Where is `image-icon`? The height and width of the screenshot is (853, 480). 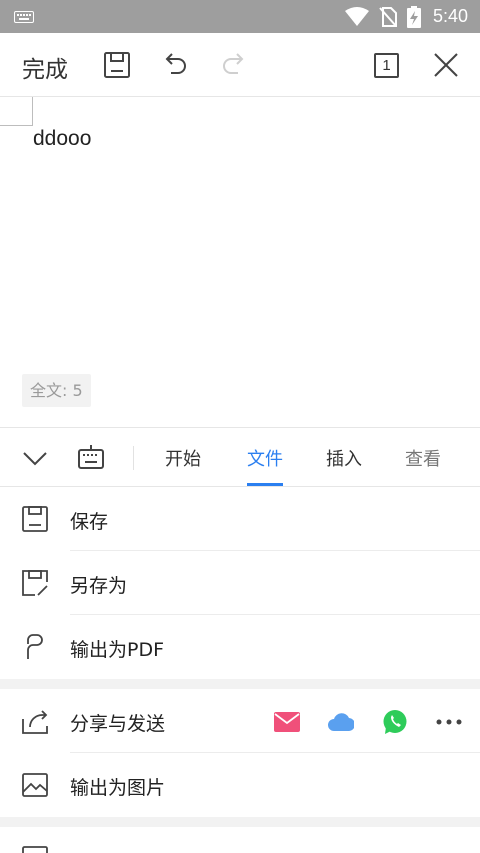 image-icon is located at coordinates (35, 785).